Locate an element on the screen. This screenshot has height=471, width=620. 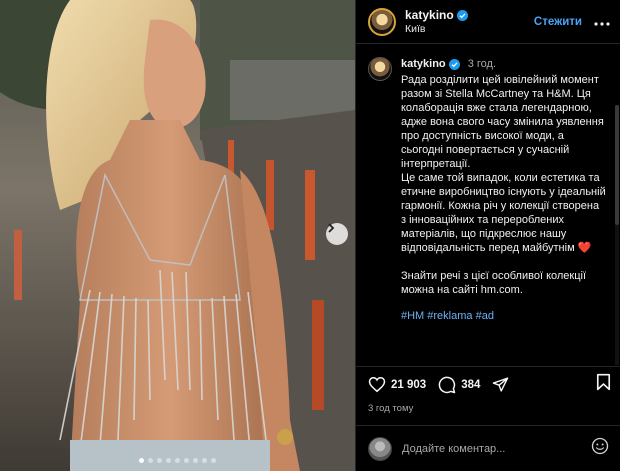
post-timestamp: 3 год тому is located at coordinates (390, 408).